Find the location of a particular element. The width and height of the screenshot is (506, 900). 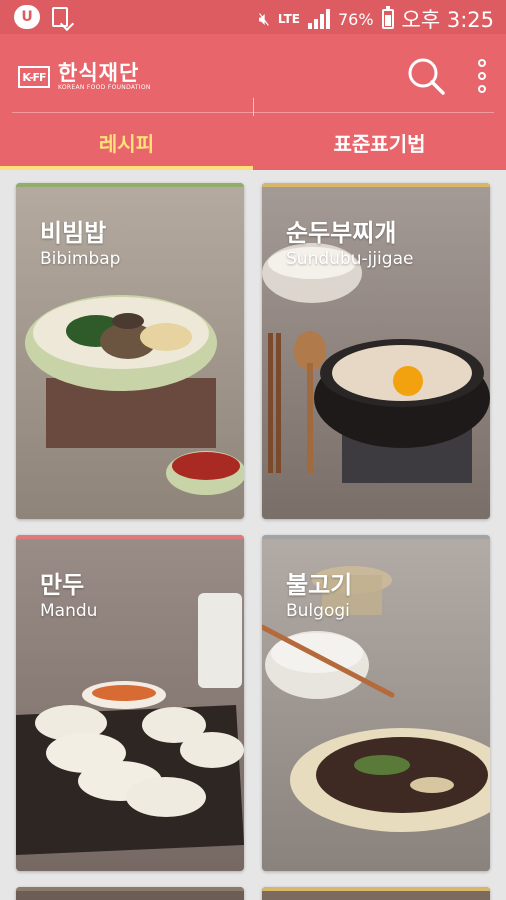

recipe-title-korean: 비빔밥 is located at coordinates (73, 233).